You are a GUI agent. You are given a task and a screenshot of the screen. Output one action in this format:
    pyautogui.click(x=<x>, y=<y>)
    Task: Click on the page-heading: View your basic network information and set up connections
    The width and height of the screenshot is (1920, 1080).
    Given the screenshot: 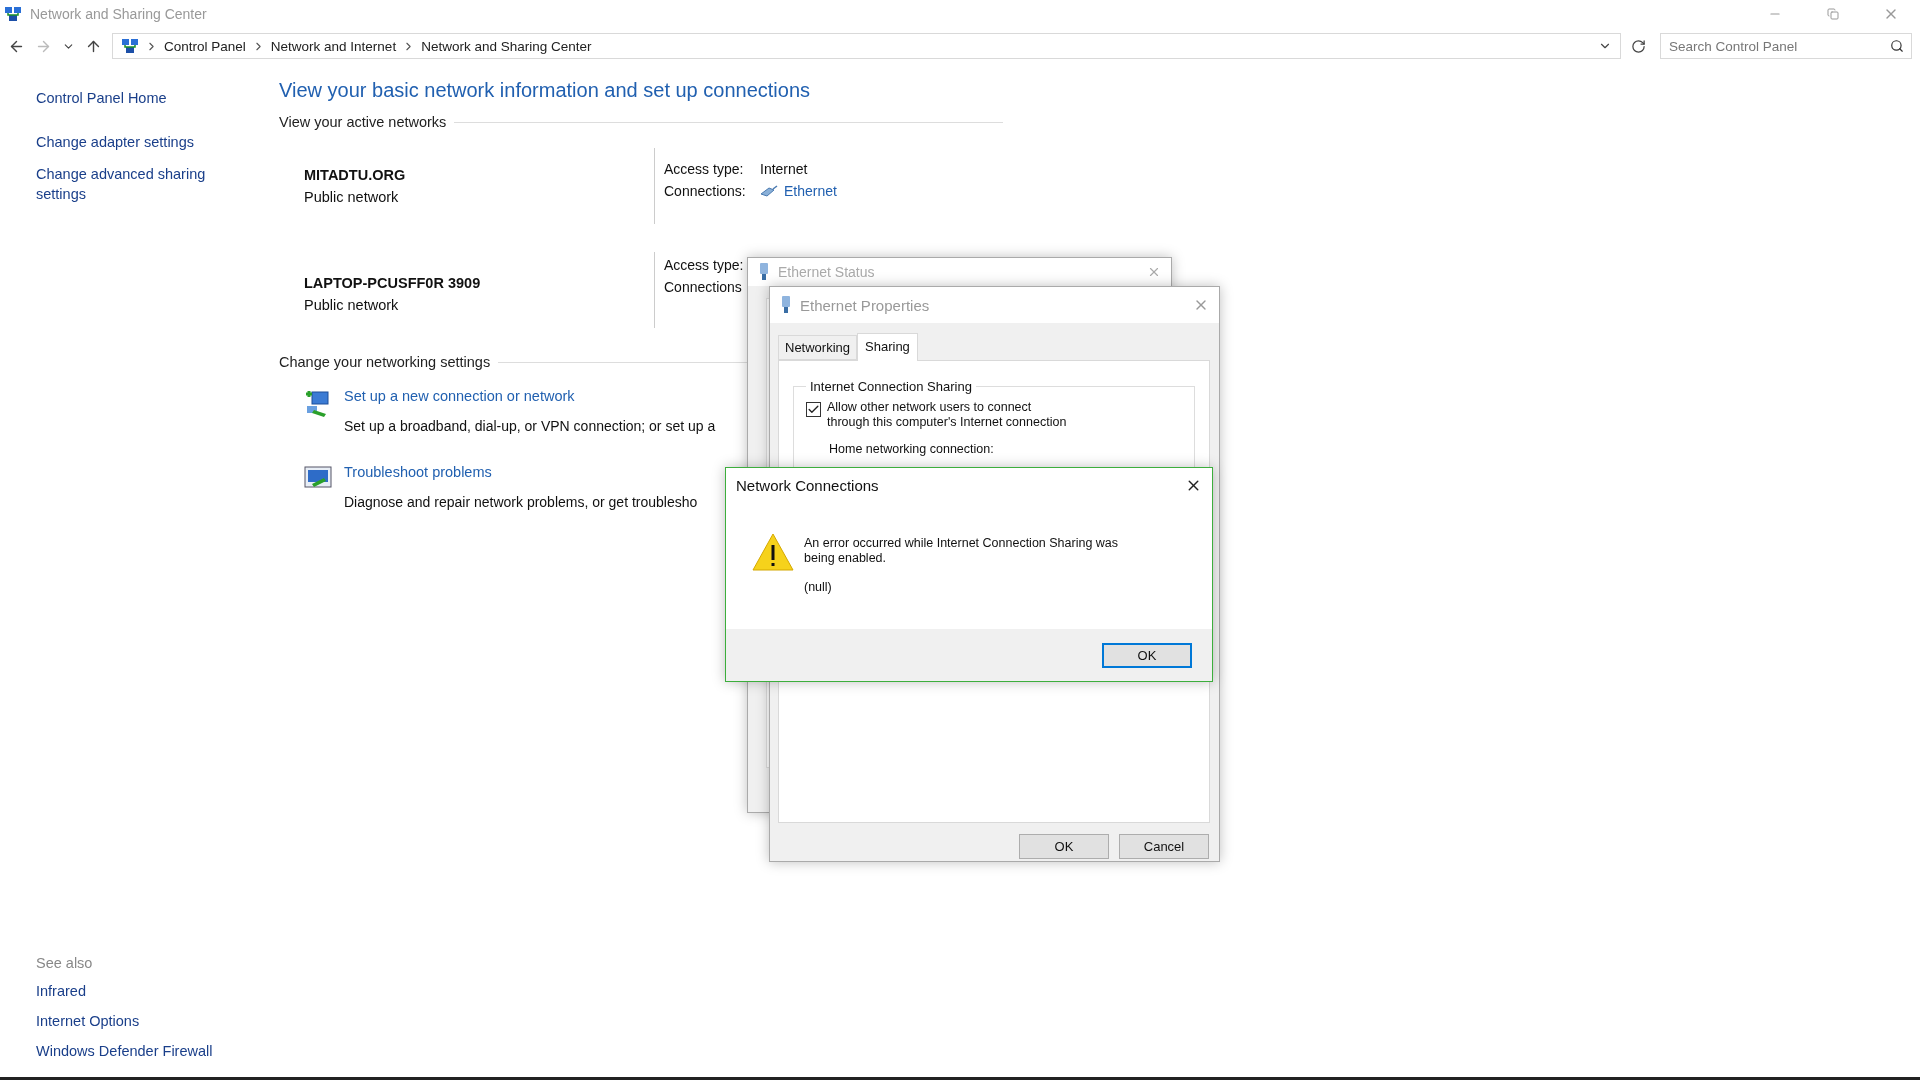 What is the action you would take?
    pyautogui.click(x=545, y=90)
    